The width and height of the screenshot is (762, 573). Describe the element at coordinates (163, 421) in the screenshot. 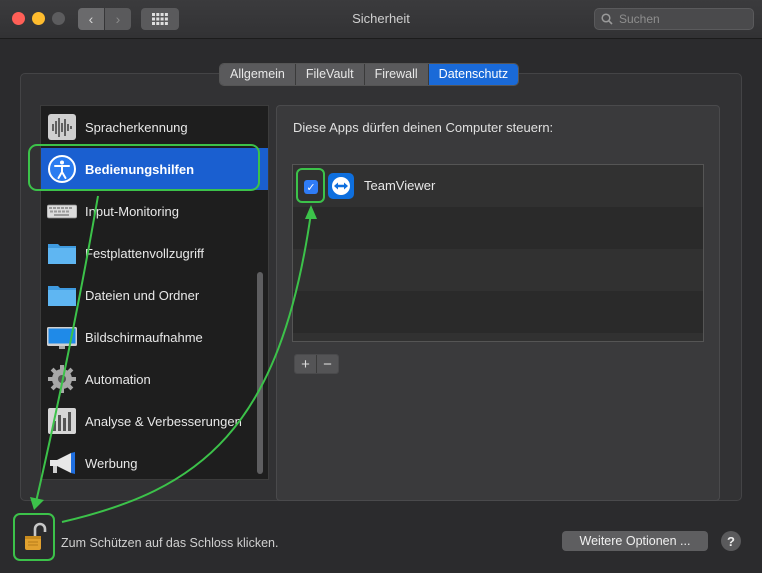

I see `sidebar-item-label: Analyse & Verbesserungen` at that location.